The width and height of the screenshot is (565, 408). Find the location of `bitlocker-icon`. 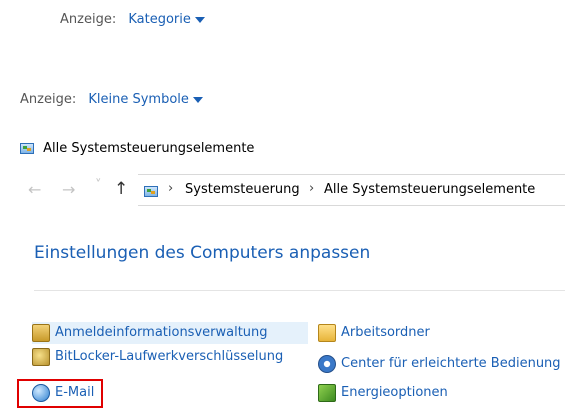

bitlocker-icon is located at coordinates (41, 356).